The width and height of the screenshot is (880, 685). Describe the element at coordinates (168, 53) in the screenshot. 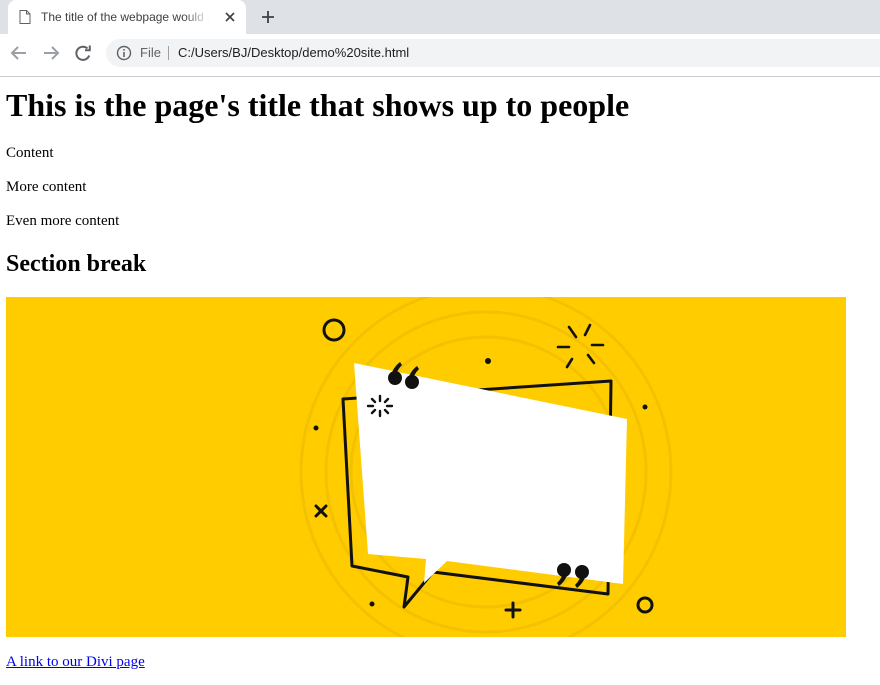

I see `address-divider` at that location.